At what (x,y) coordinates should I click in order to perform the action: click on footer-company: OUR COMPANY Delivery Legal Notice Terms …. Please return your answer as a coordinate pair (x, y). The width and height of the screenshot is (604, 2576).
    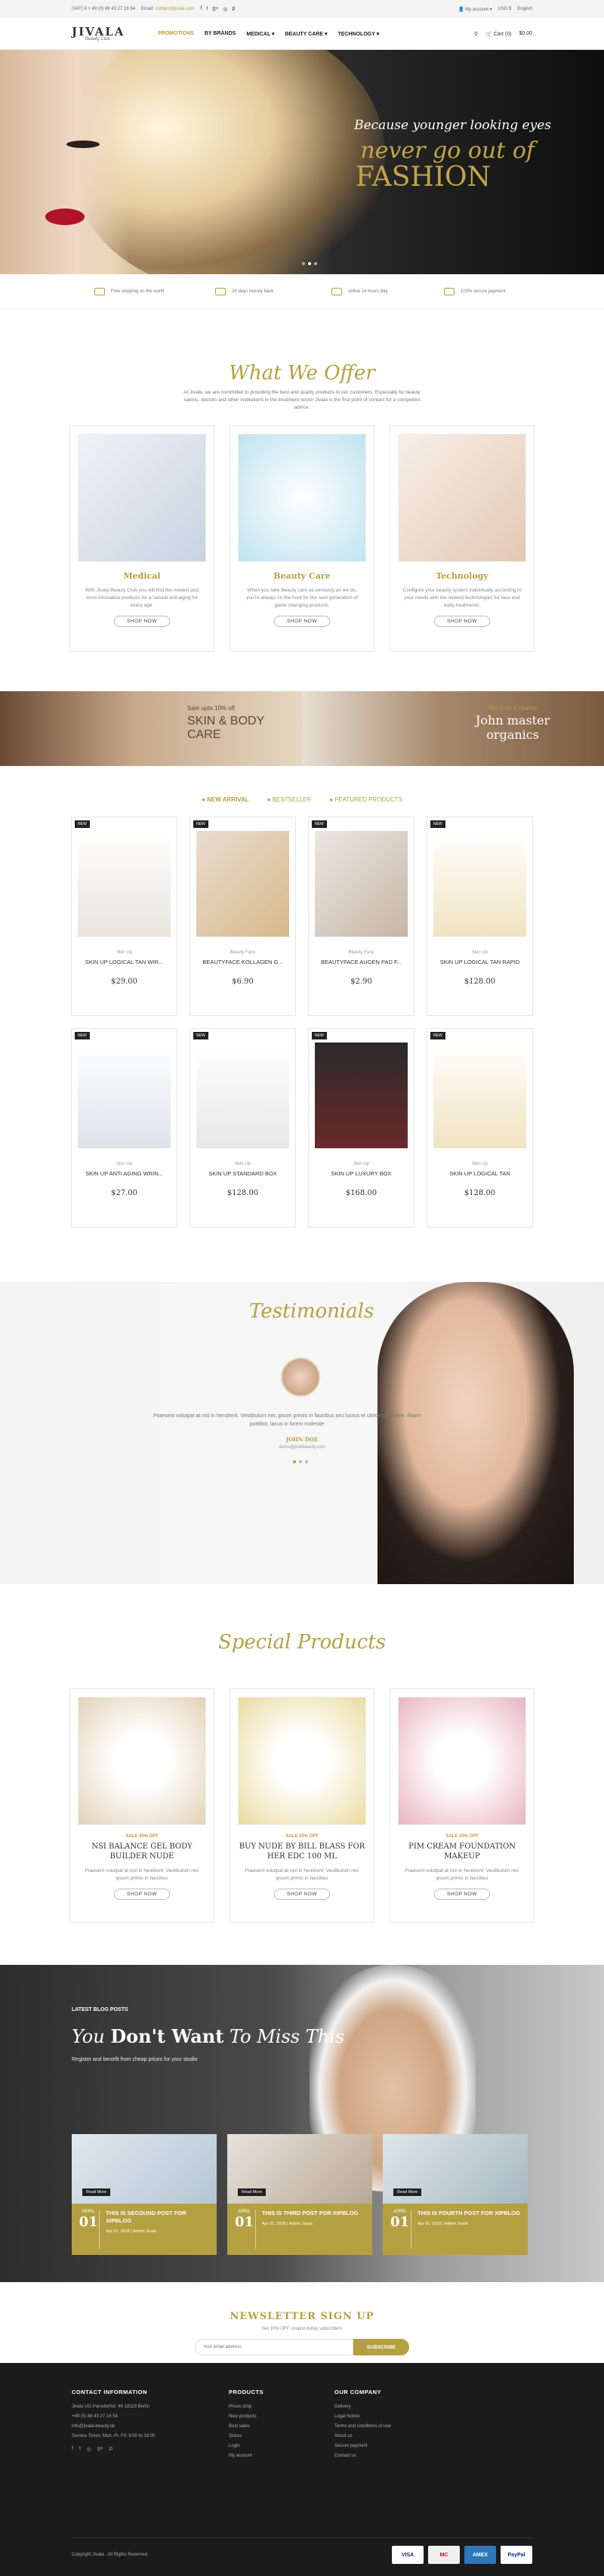
    Looking at the image, I should click on (363, 2423).